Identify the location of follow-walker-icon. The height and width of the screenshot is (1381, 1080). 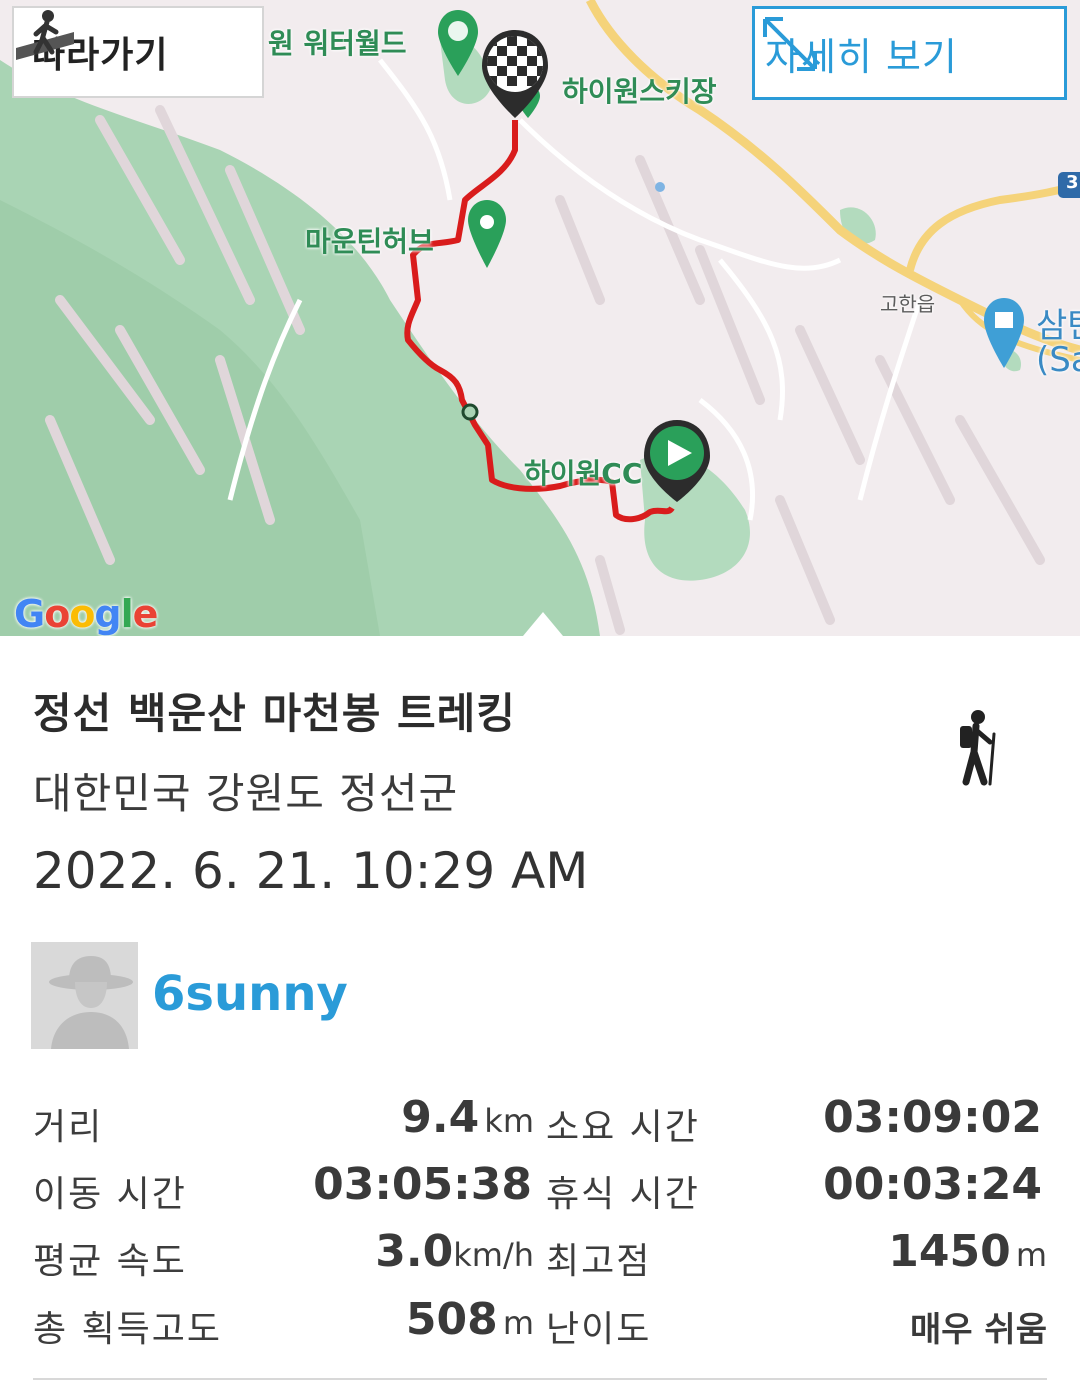
(45, 35).